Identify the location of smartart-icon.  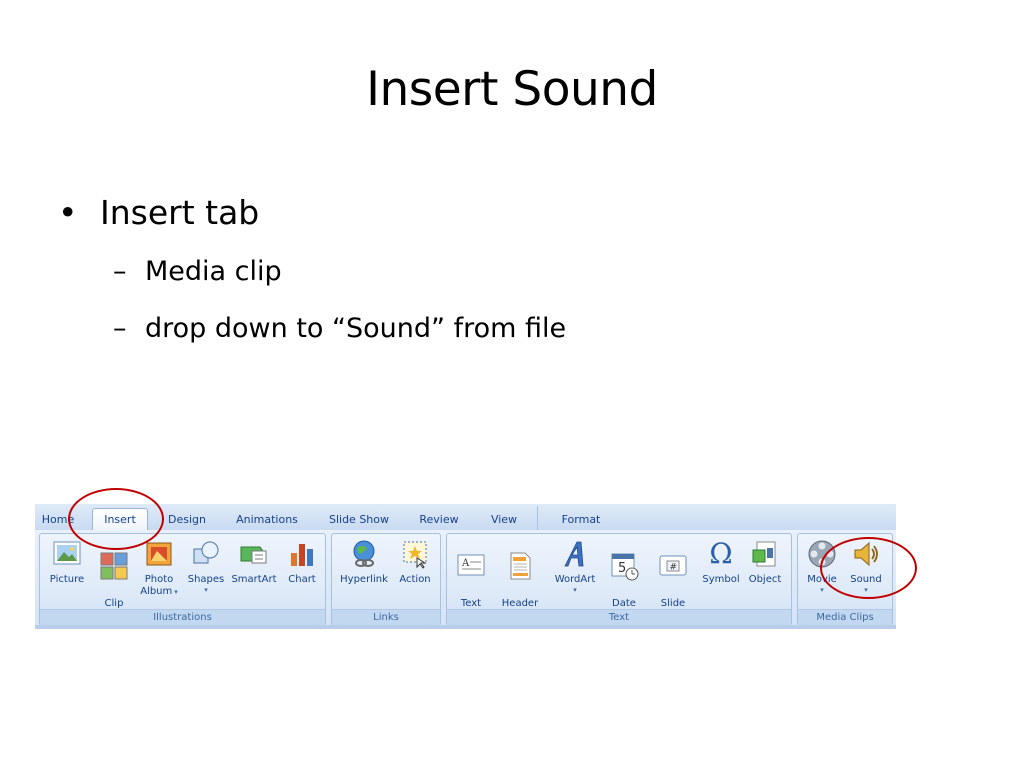
(253, 555).